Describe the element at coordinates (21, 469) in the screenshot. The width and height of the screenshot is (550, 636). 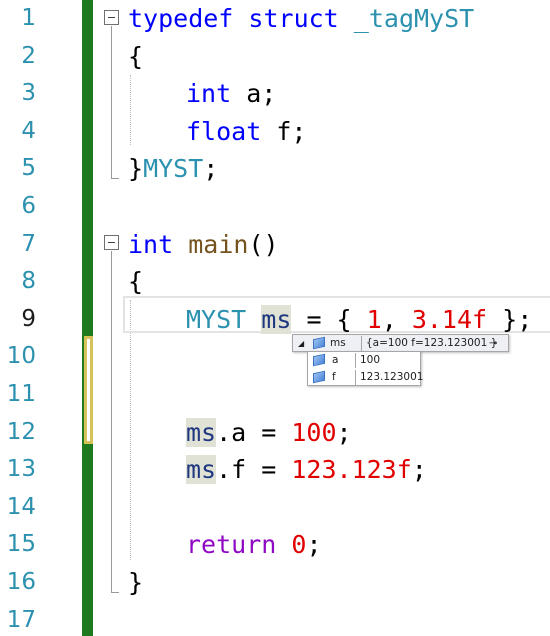
I see `line-number: 13` at that location.